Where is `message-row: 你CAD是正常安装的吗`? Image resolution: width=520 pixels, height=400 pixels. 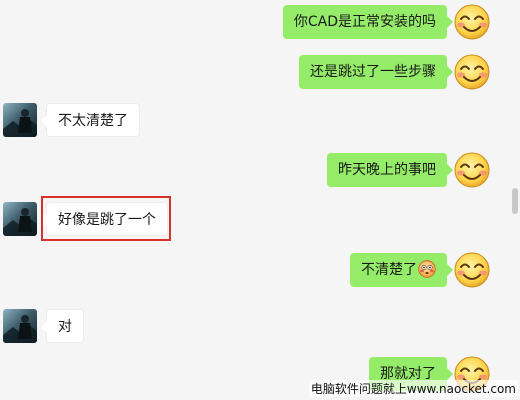 message-row: 你CAD是正常安装的吗 is located at coordinates (254, 22).